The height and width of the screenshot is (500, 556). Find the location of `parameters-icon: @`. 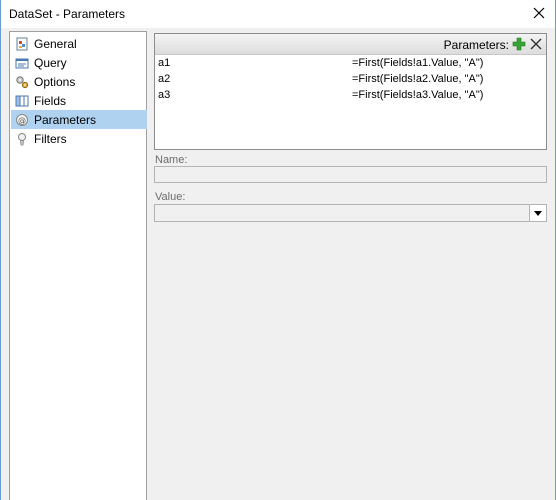

parameters-icon: @ is located at coordinates (22, 120).